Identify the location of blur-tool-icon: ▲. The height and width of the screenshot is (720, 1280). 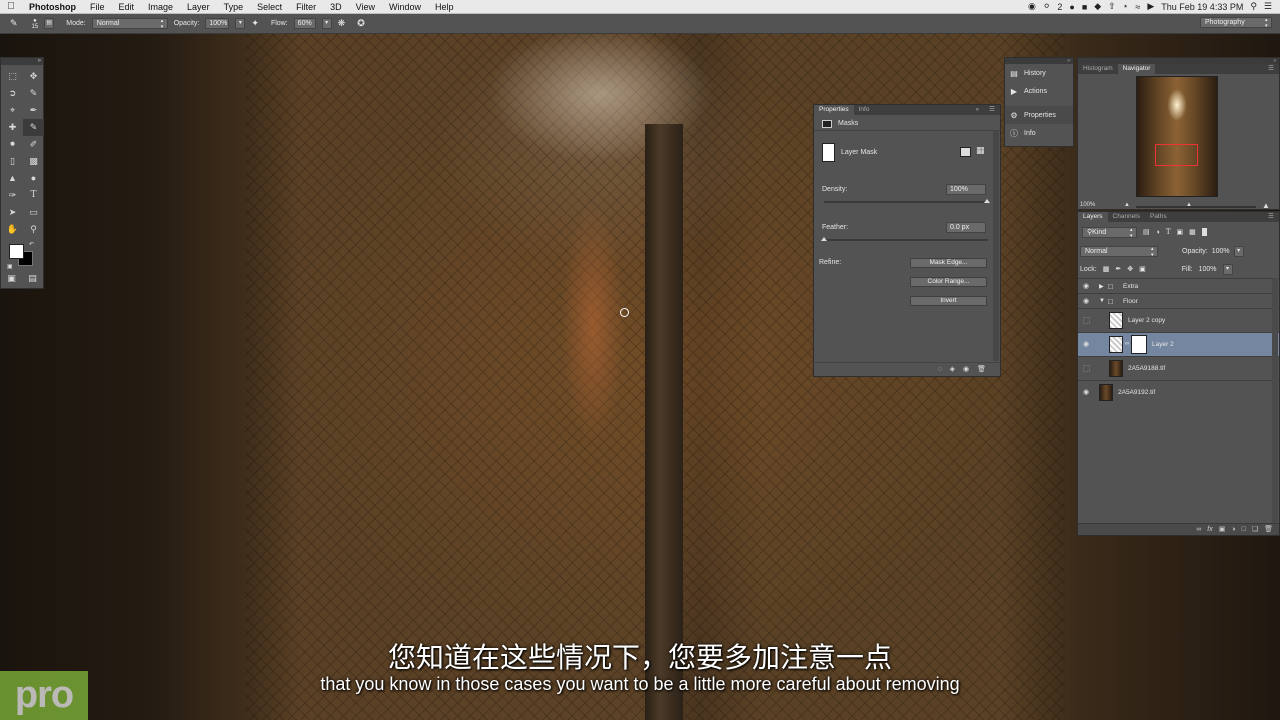
(12, 178).